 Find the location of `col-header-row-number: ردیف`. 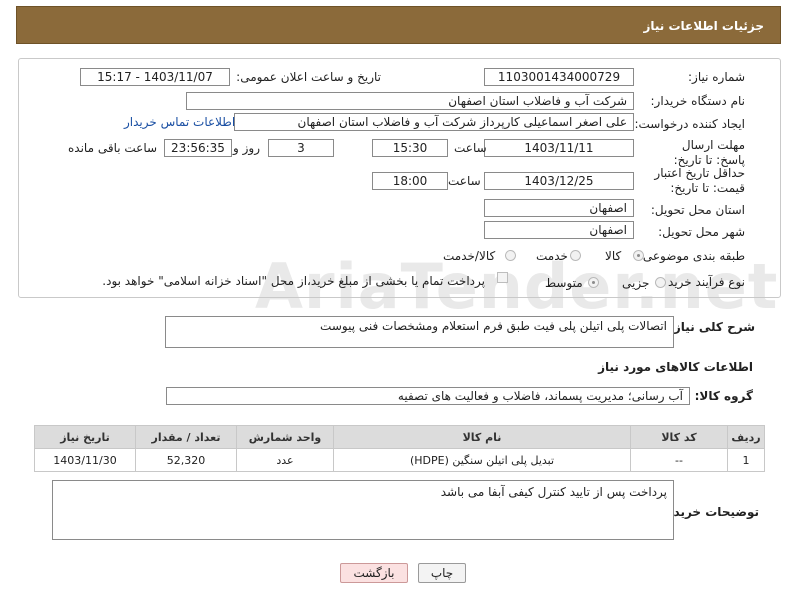

col-header-row-number: ردیف is located at coordinates (746, 437).